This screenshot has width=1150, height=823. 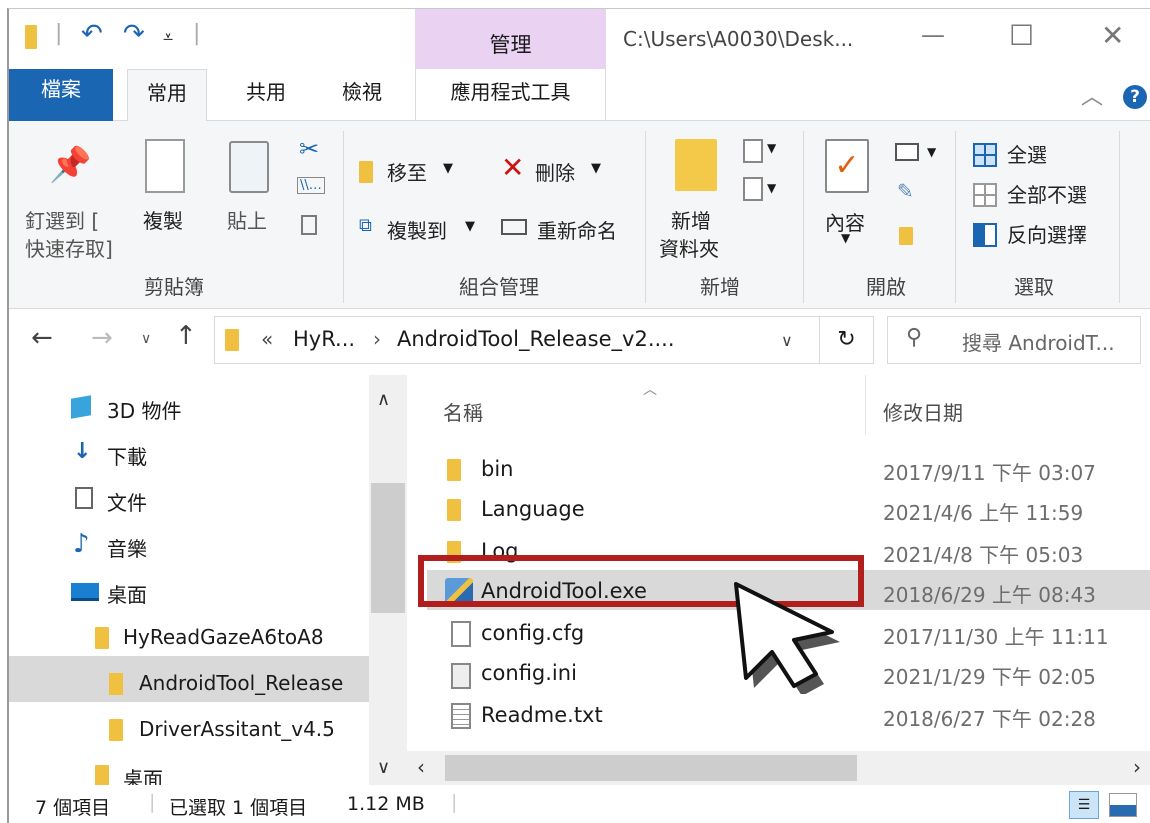 I want to click on easy-access-icon, so click(x=753, y=189).